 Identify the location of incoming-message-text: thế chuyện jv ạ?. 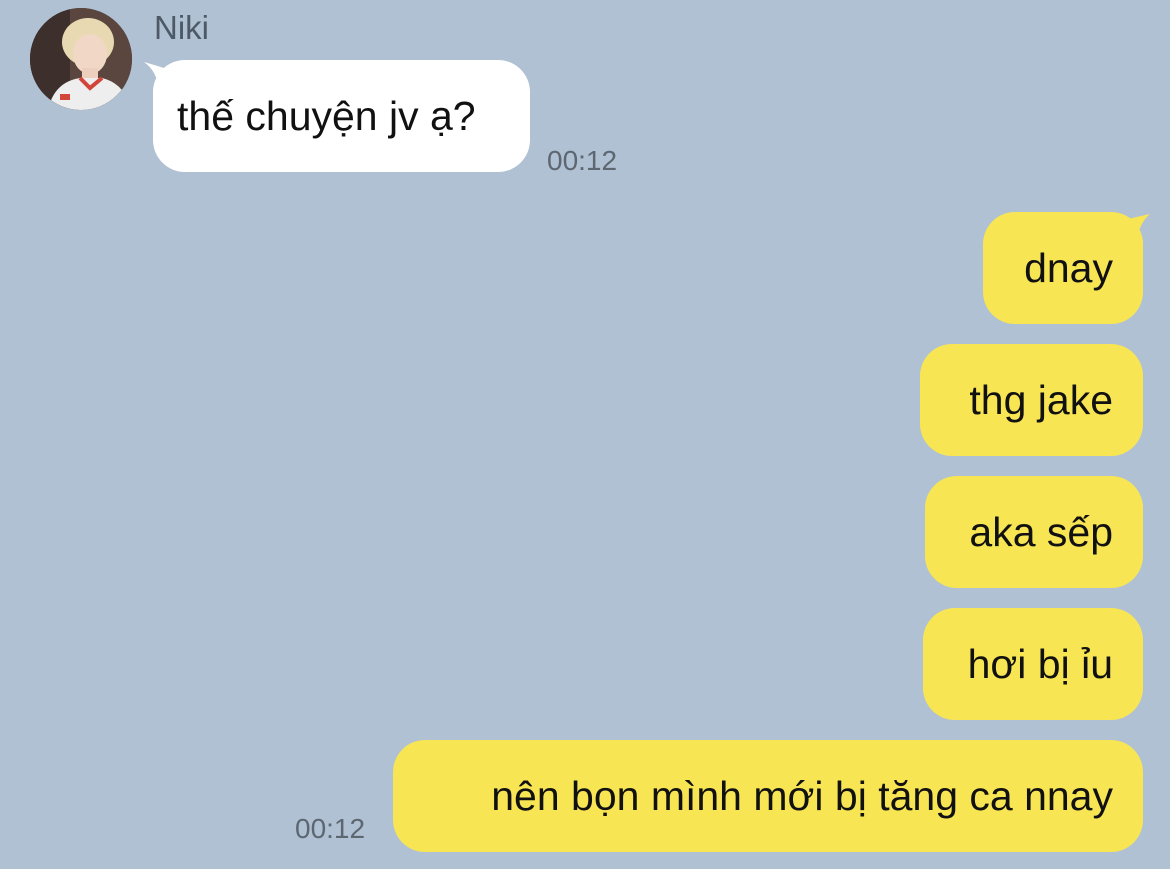
(326, 116).